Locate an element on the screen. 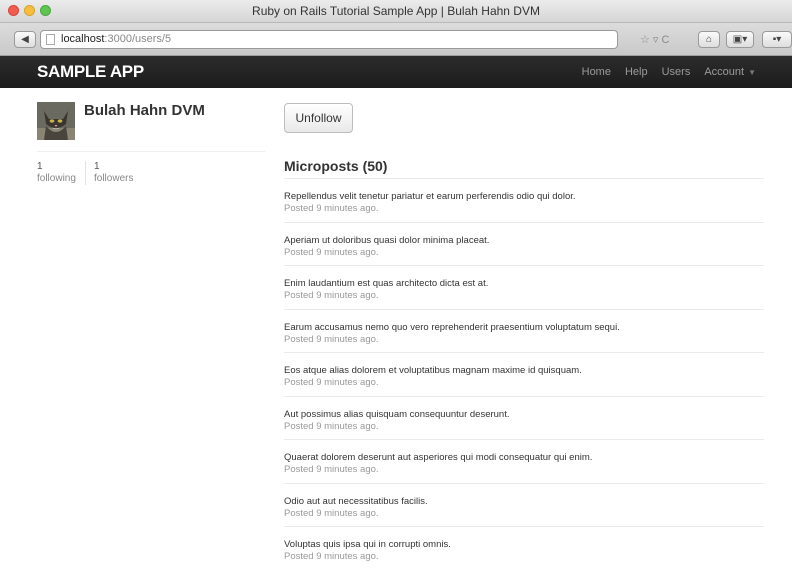  profile-name: Bulah Hahn DVM is located at coordinates (144, 110).